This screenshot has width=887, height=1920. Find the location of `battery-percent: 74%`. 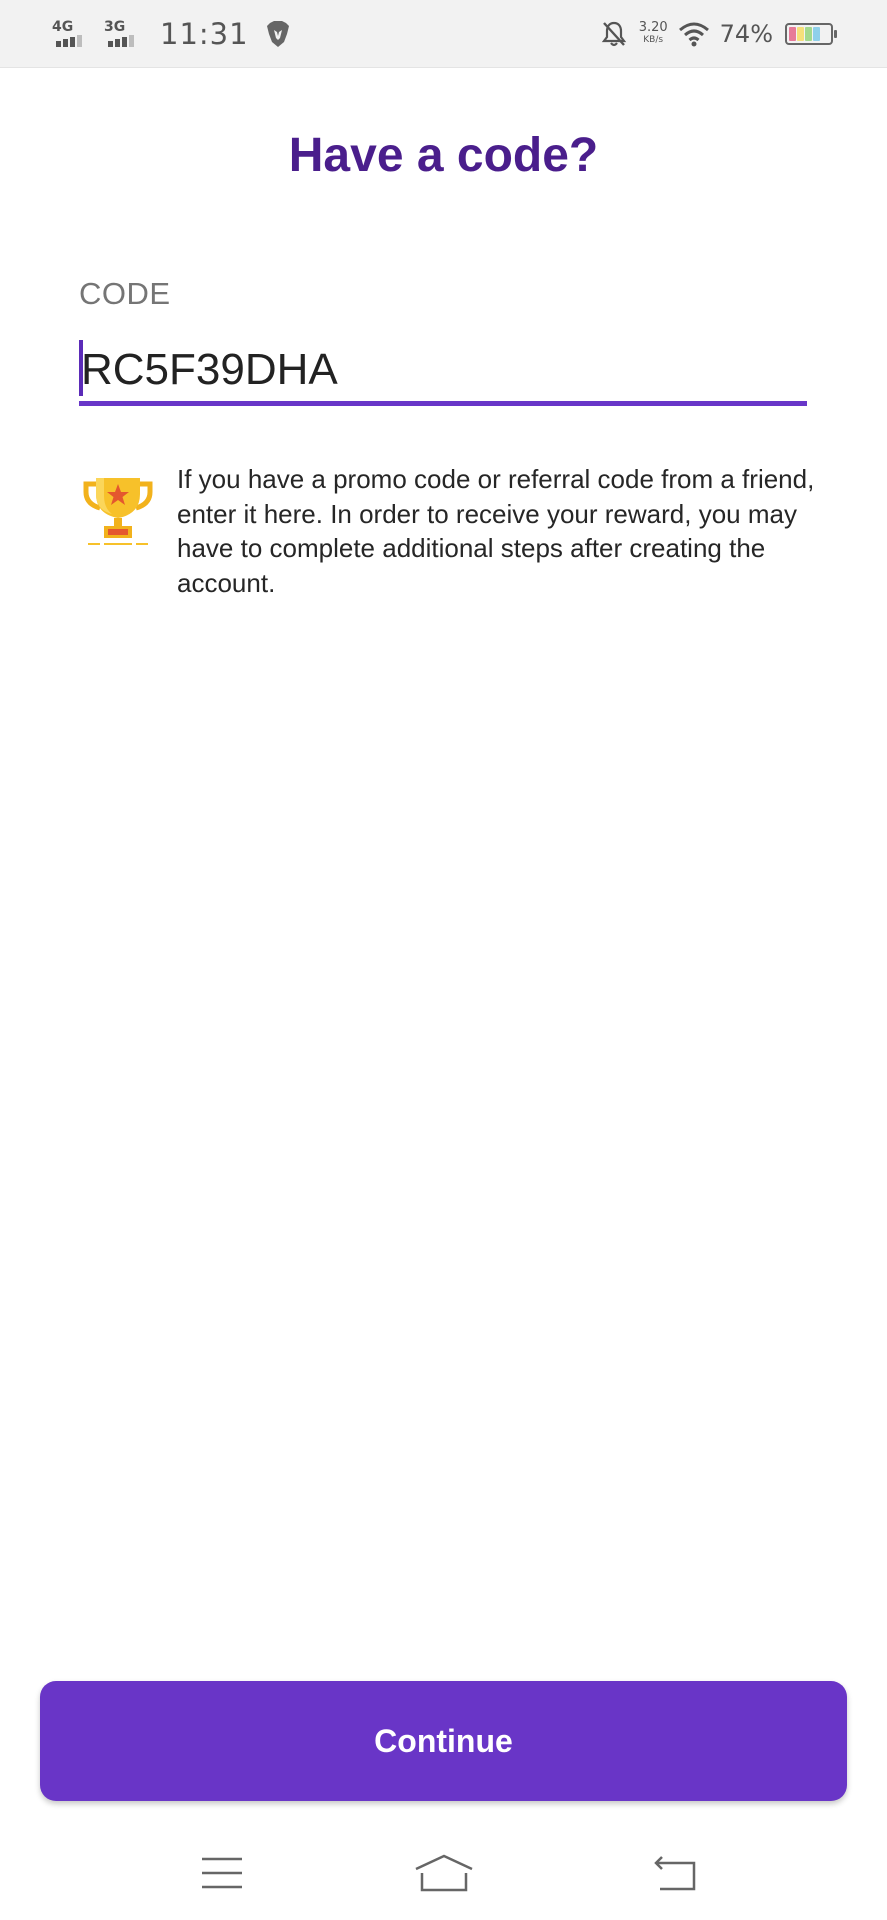

battery-percent: 74% is located at coordinates (746, 34).